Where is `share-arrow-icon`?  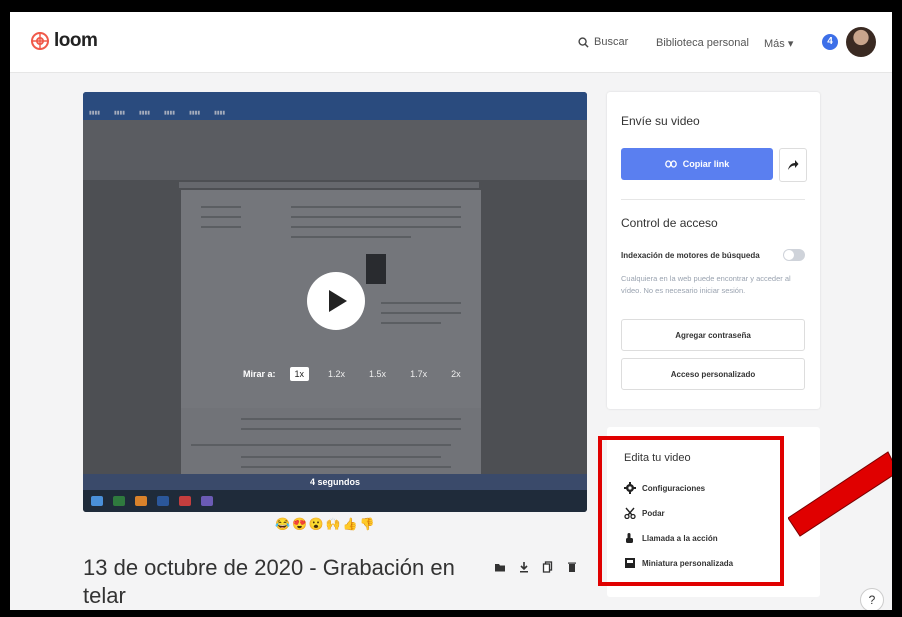
share-arrow-icon is located at coordinates (793, 165).